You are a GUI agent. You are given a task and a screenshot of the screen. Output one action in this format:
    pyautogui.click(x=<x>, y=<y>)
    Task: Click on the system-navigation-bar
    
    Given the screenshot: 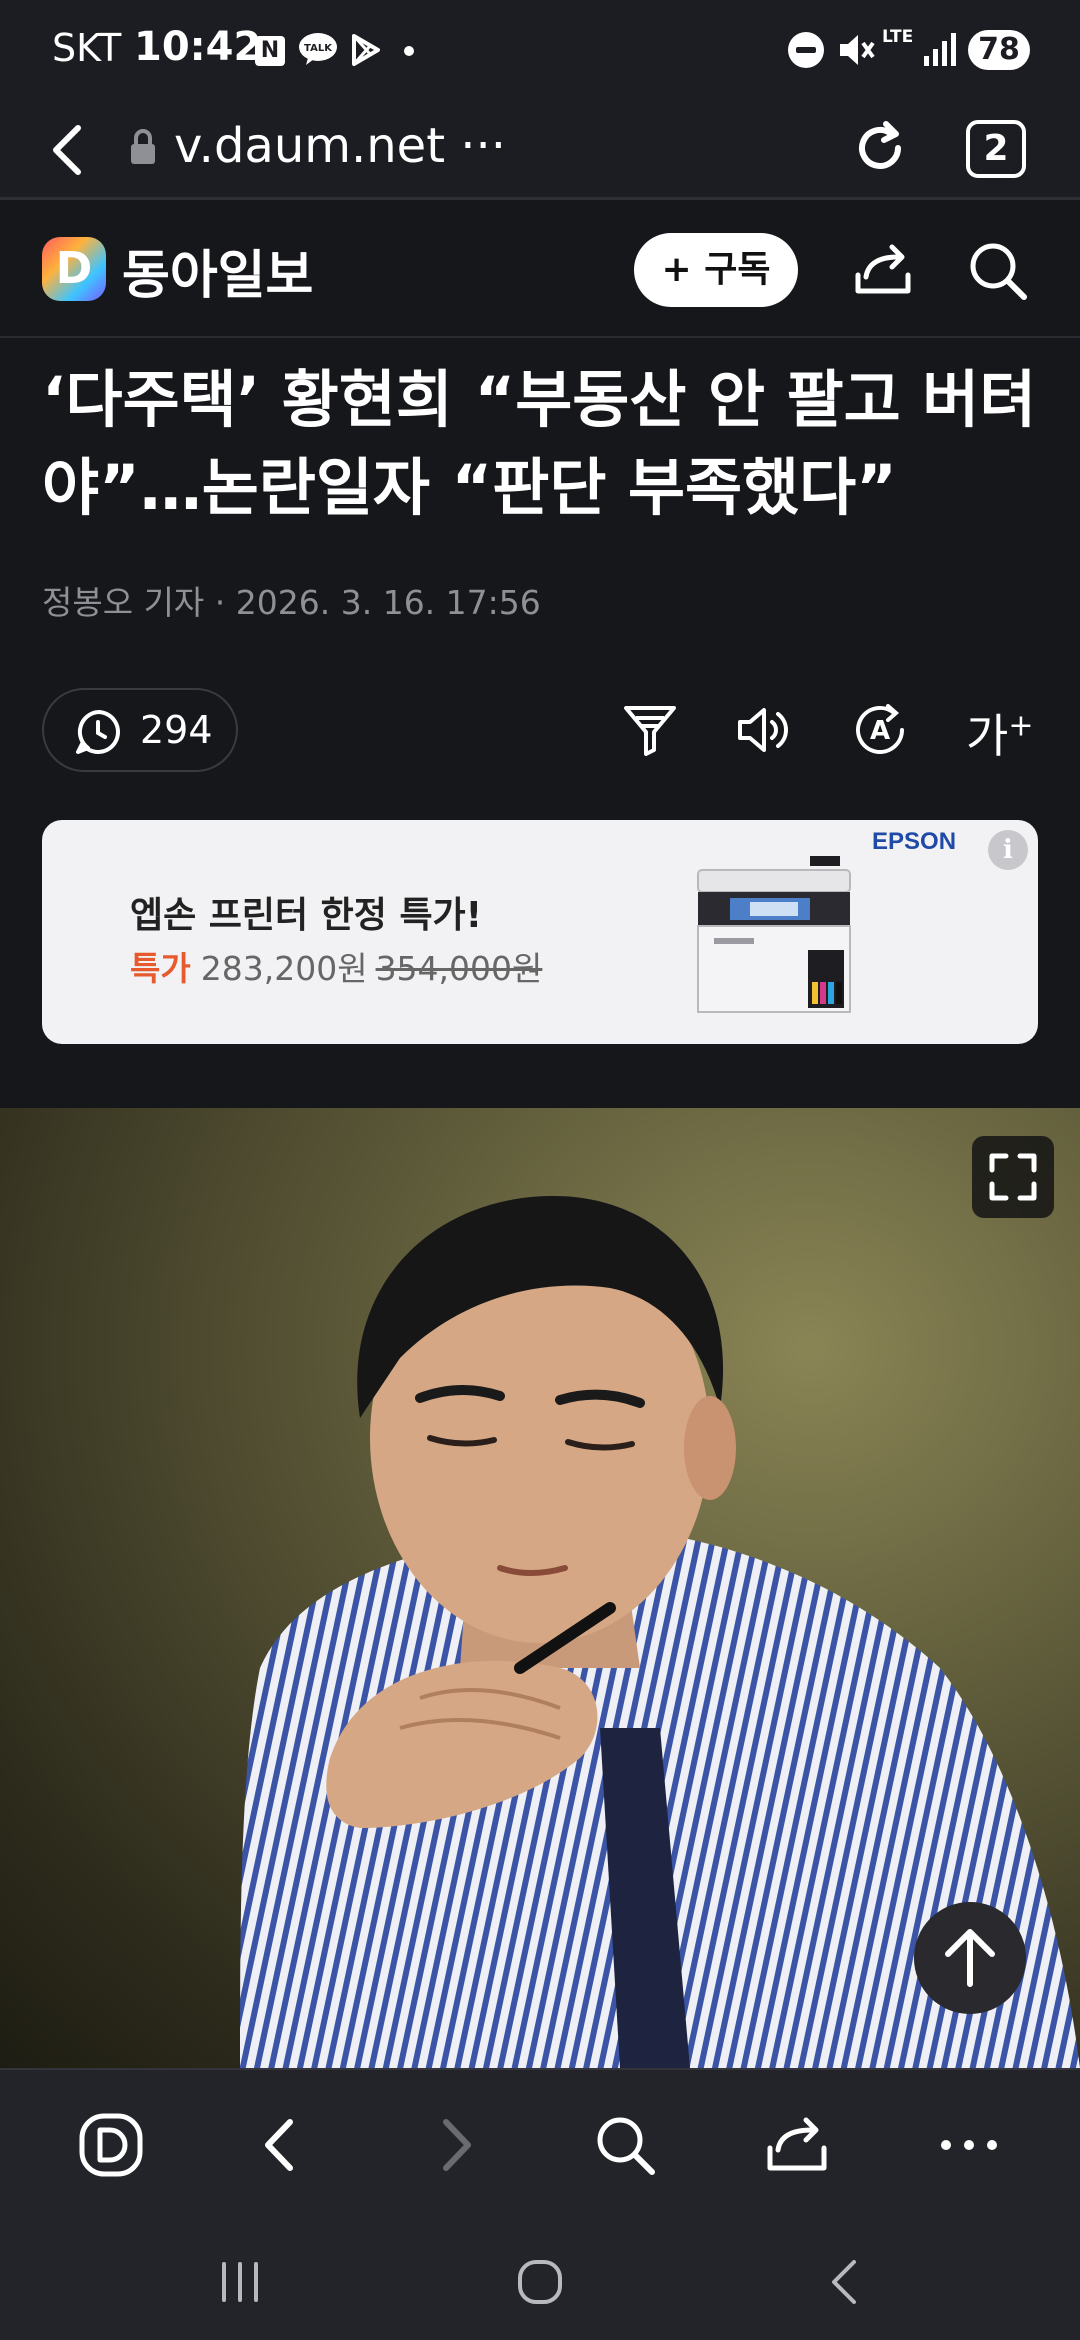 What is the action you would take?
    pyautogui.click(x=540, y=2279)
    